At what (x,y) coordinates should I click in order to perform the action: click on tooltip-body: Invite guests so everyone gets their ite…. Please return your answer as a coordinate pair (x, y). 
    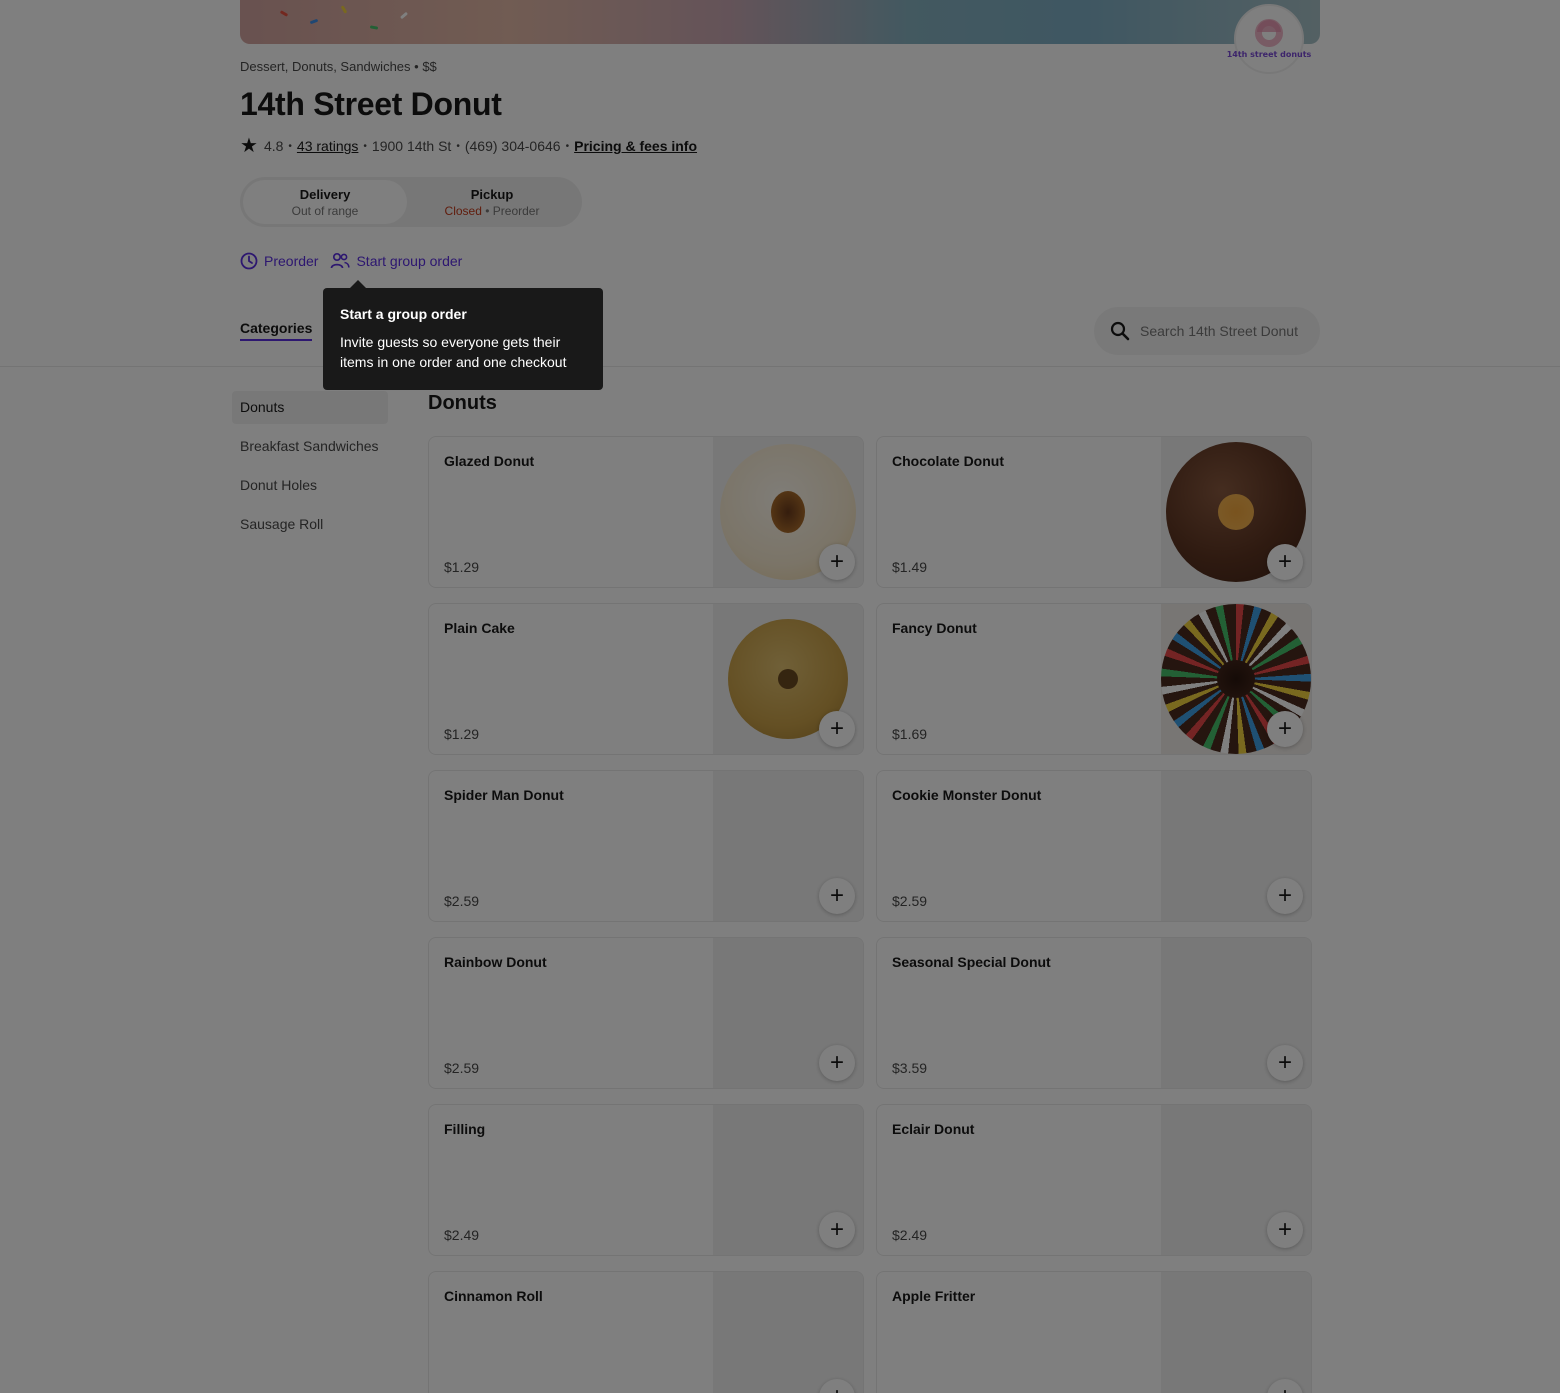
    Looking at the image, I should click on (453, 352).